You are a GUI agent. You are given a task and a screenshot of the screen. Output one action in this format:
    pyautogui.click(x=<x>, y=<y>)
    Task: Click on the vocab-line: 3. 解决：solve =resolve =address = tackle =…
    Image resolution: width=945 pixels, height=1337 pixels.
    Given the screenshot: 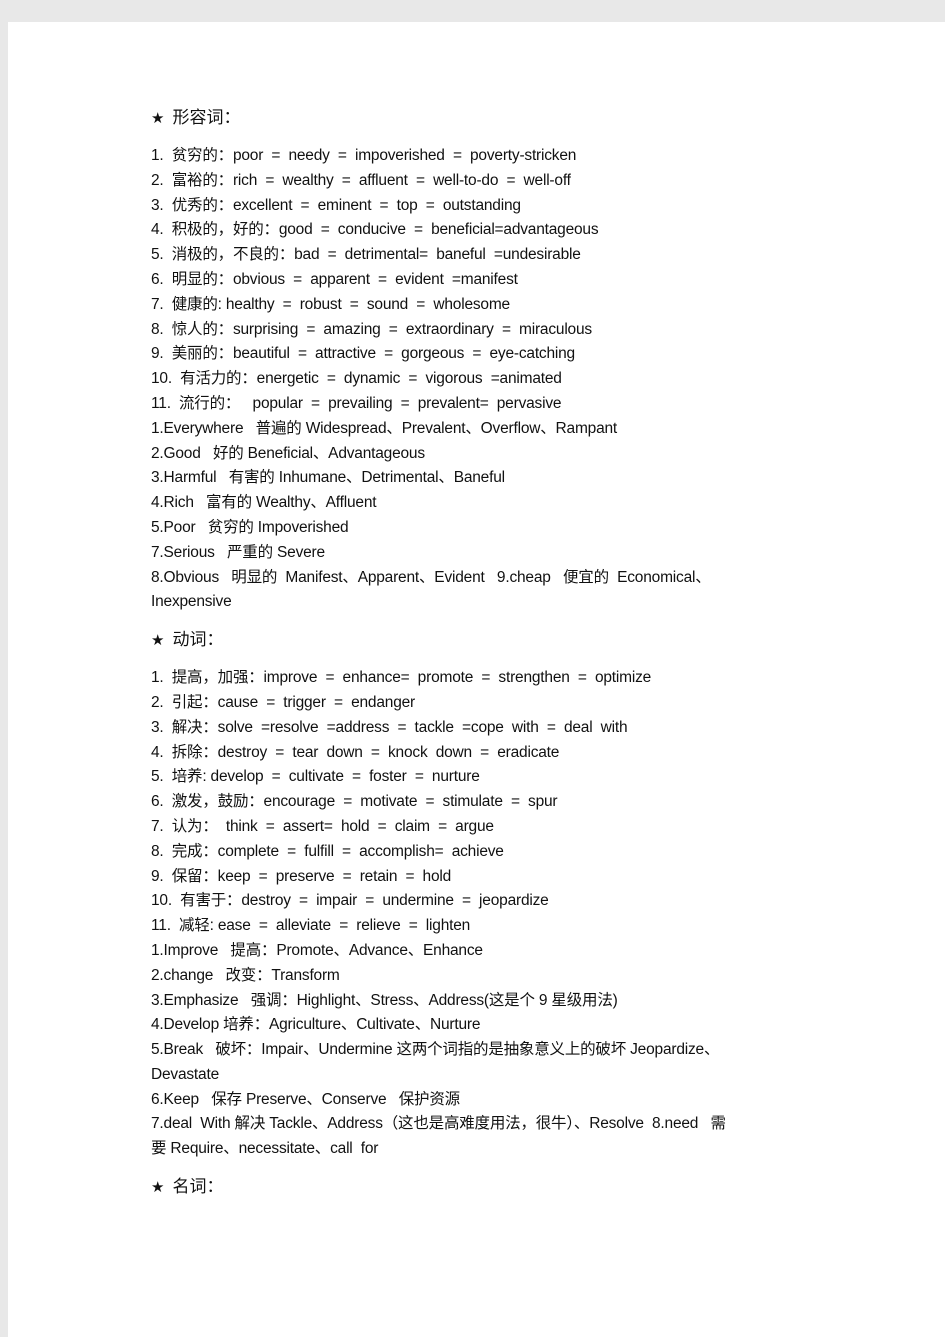 What is the action you would take?
    pyautogui.click(x=389, y=727)
    